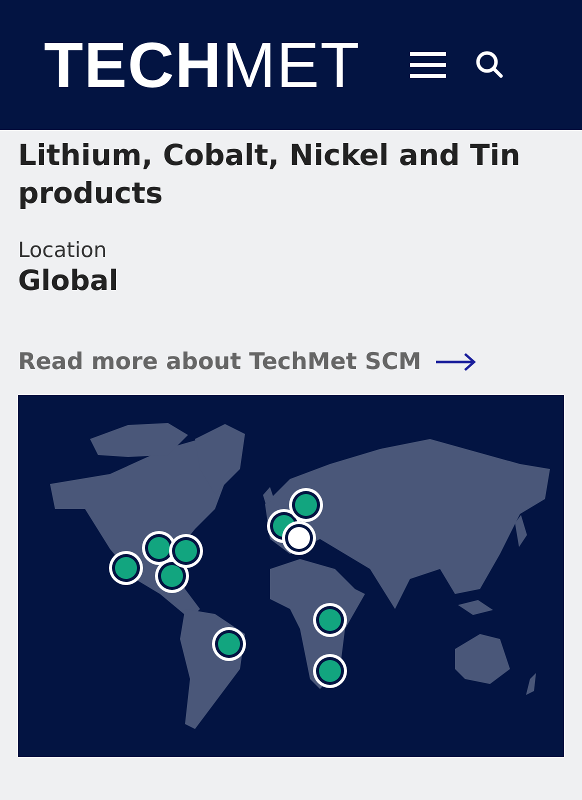 The height and width of the screenshot is (800, 582). Describe the element at coordinates (202, 65) in the screenshot. I see `techmet-logo: TECHMET` at that location.